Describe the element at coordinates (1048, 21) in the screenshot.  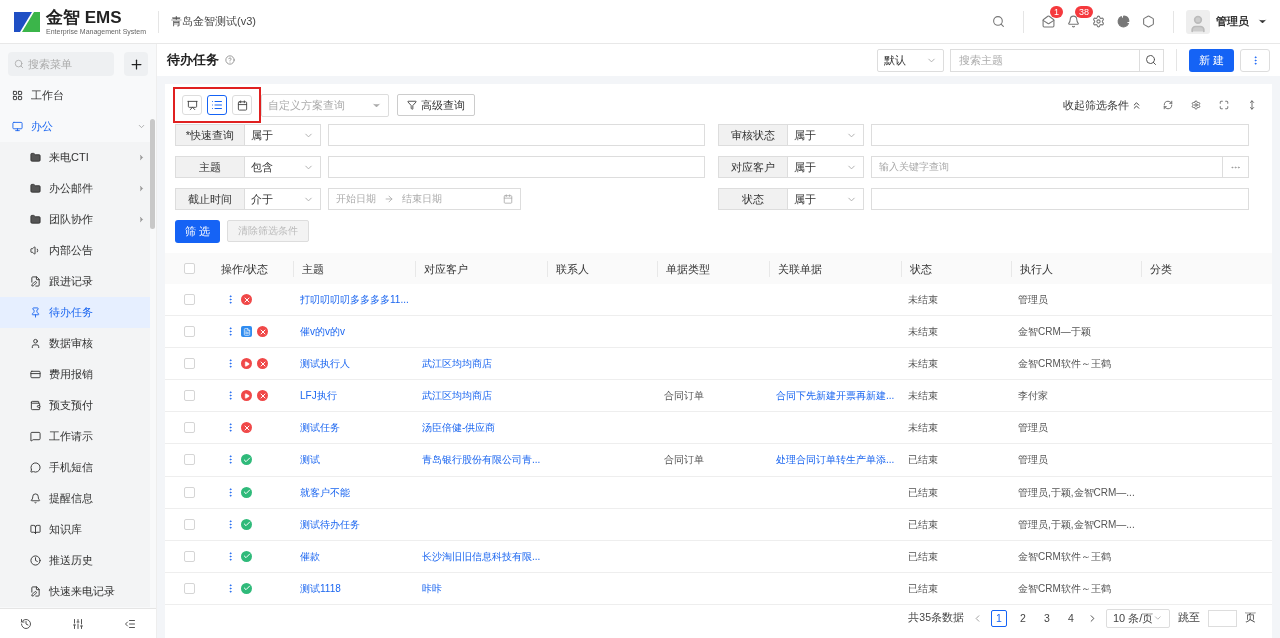
I see `inbox-icon` at that location.